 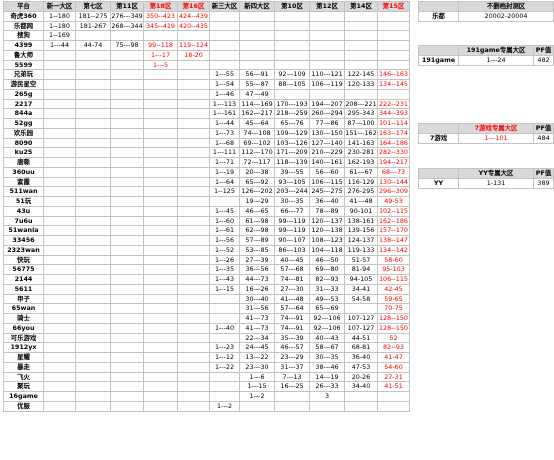 I want to click on column-header-8: 第10区, so click(x=292, y=6).